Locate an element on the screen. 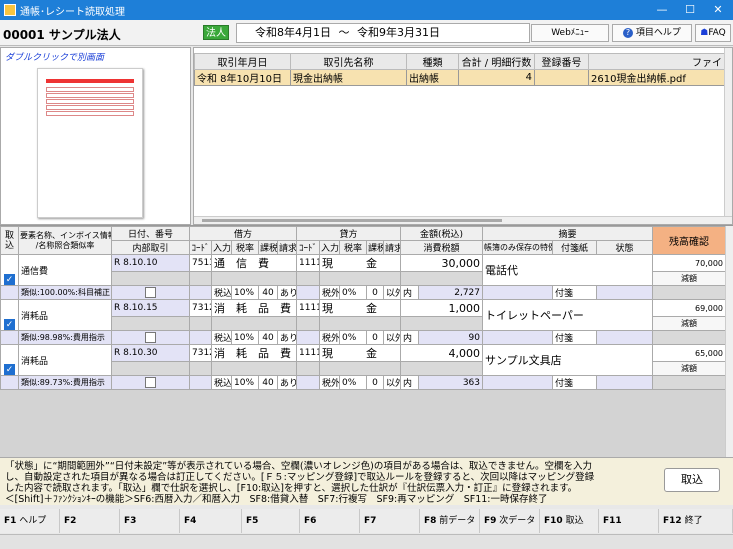 Image resolution: width=733 pixels, height=549 pixels. scroll-thumb is located at coordinates (352, 220).